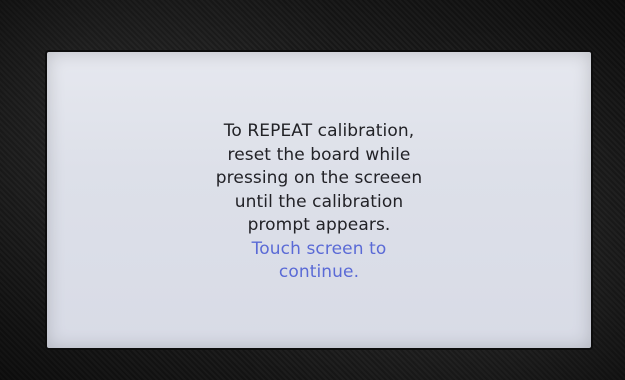 The image size is (625, 380). Describe the element at coordinates (319, 131) in the screenshot. I see `message-line: To REPEAT calibration,` at that location.